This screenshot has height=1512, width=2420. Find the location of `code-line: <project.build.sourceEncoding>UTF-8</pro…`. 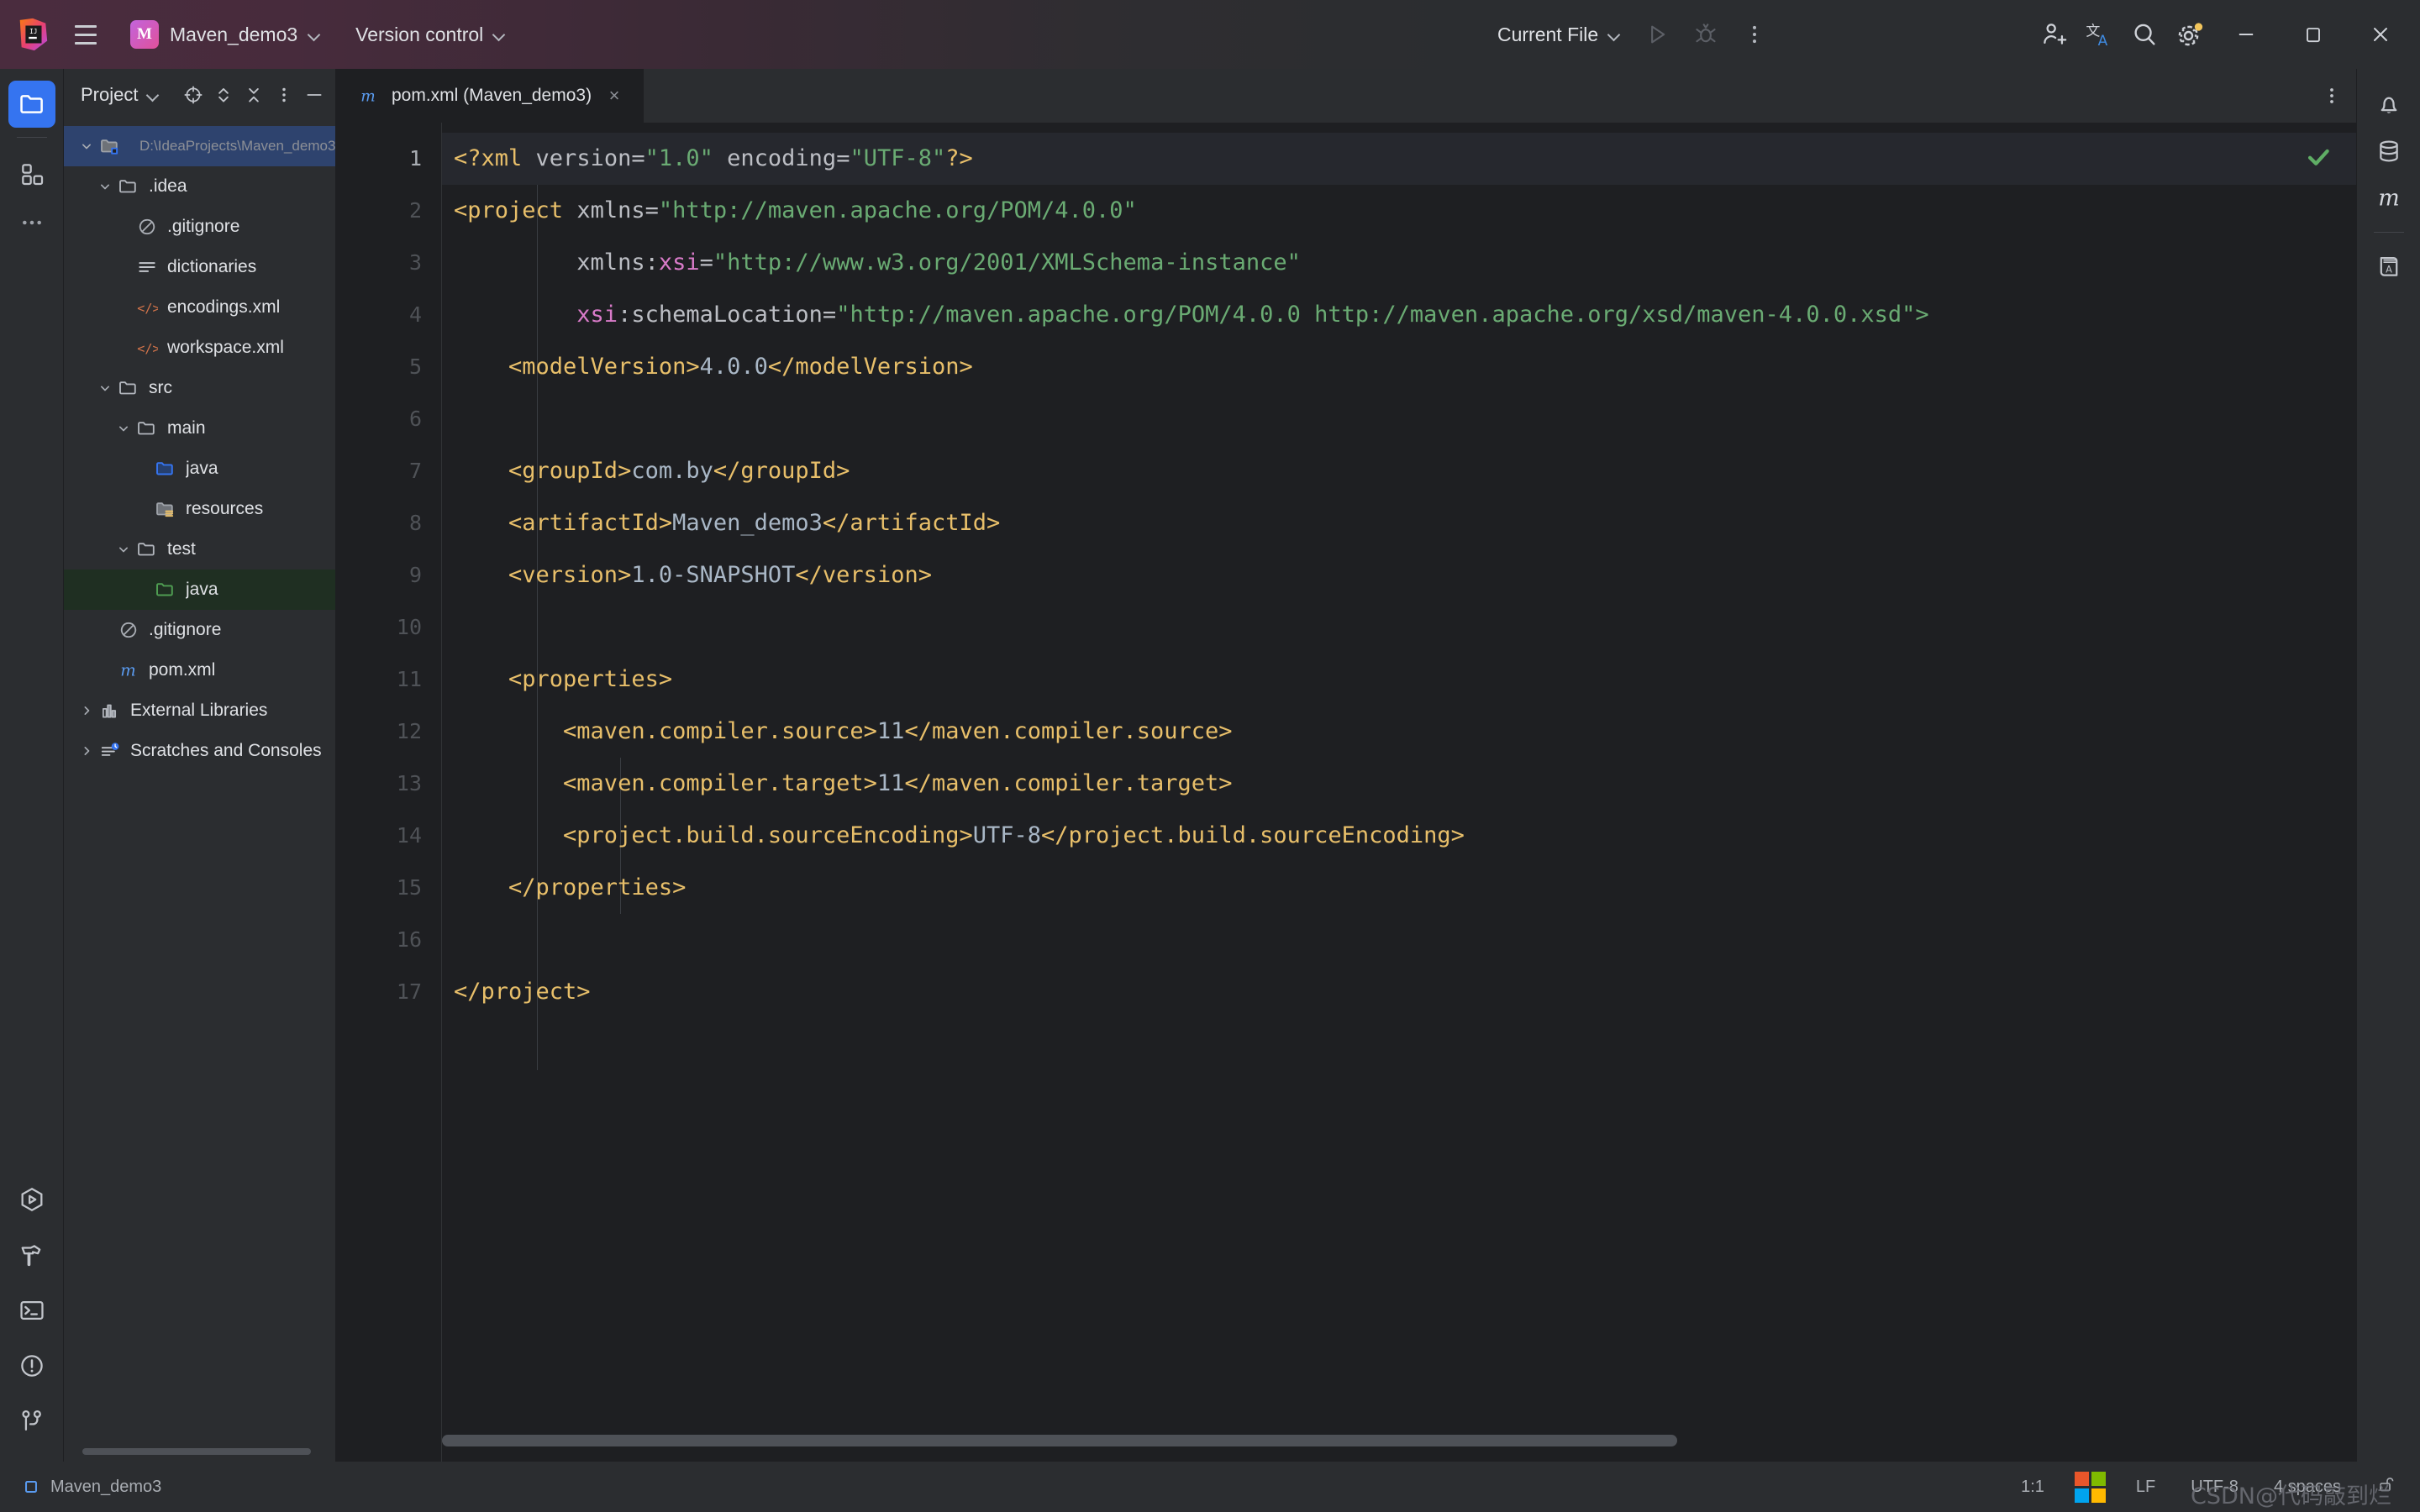

code-line: <project.build.sourceEncoding>UTF-8</pro… is located at coordinates (1399, 836).